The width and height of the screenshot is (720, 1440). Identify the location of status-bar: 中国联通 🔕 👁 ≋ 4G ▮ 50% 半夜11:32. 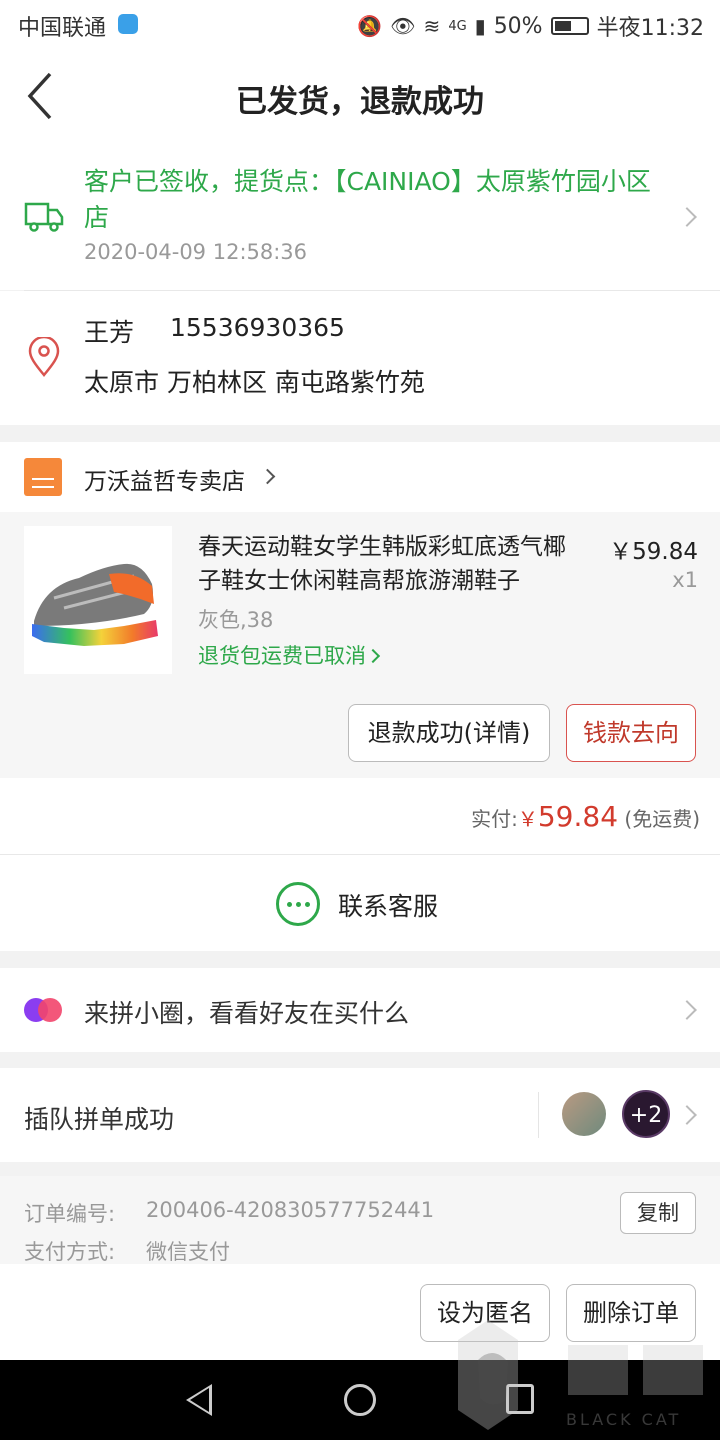
(360, 25).